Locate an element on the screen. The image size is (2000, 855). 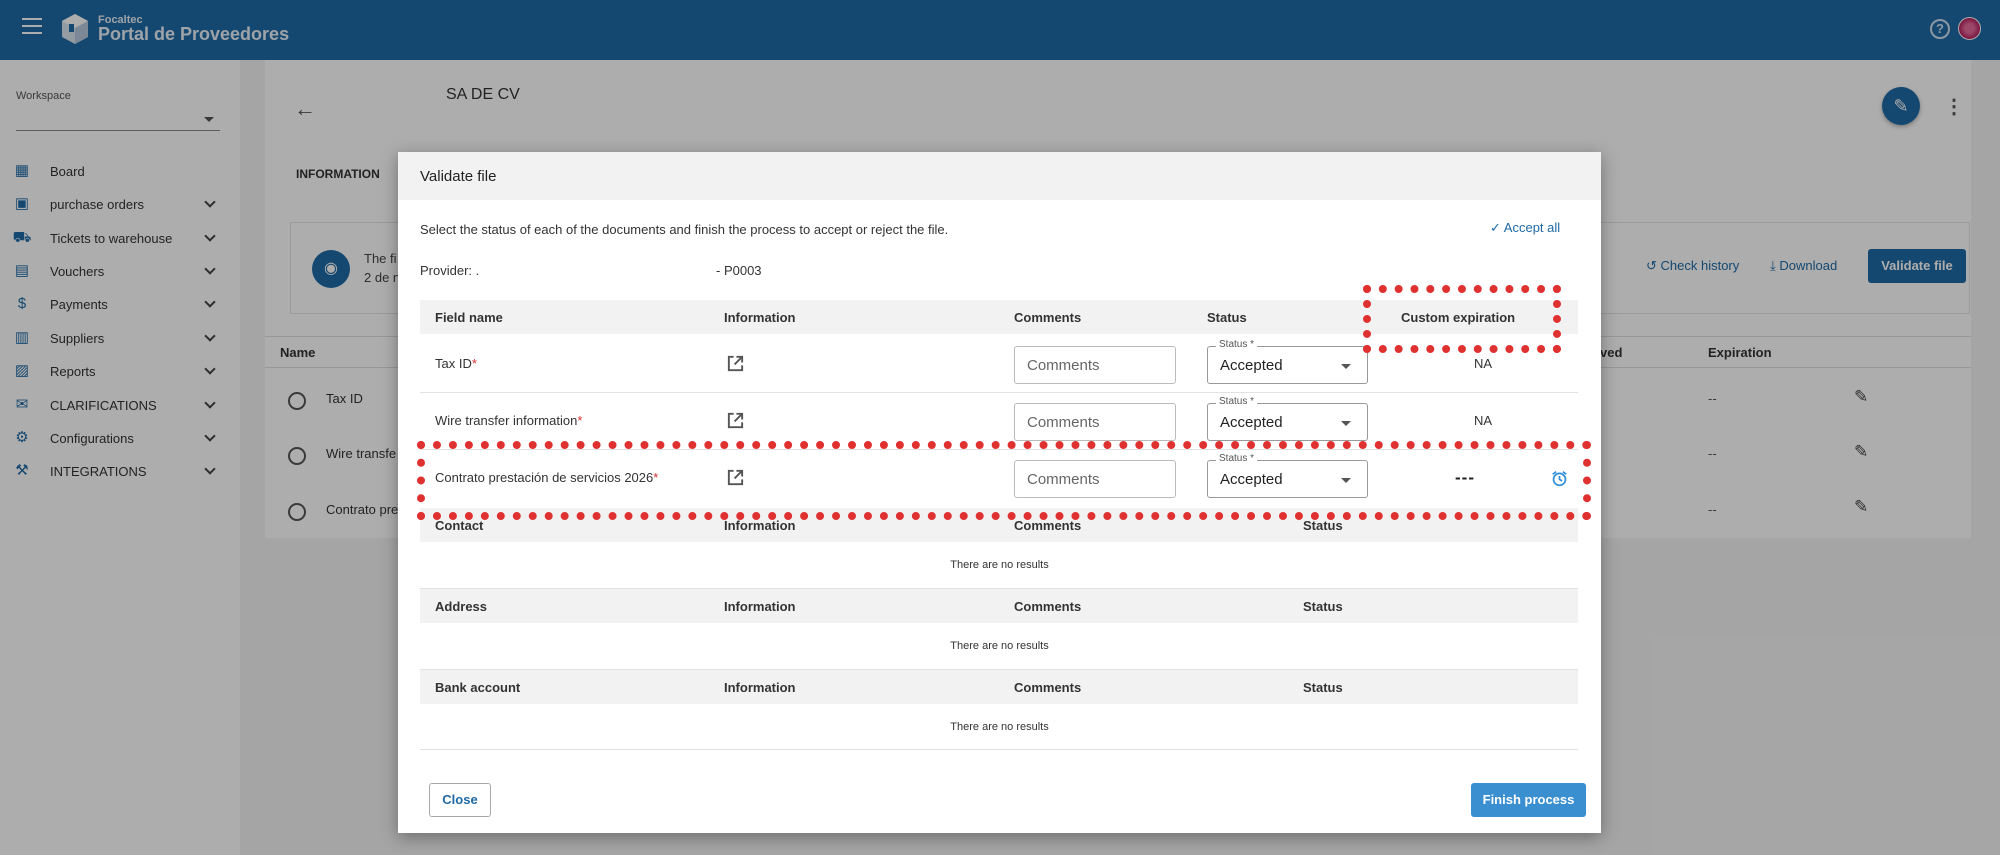
contract-row-highlight is located at coordinates (1004, 480).